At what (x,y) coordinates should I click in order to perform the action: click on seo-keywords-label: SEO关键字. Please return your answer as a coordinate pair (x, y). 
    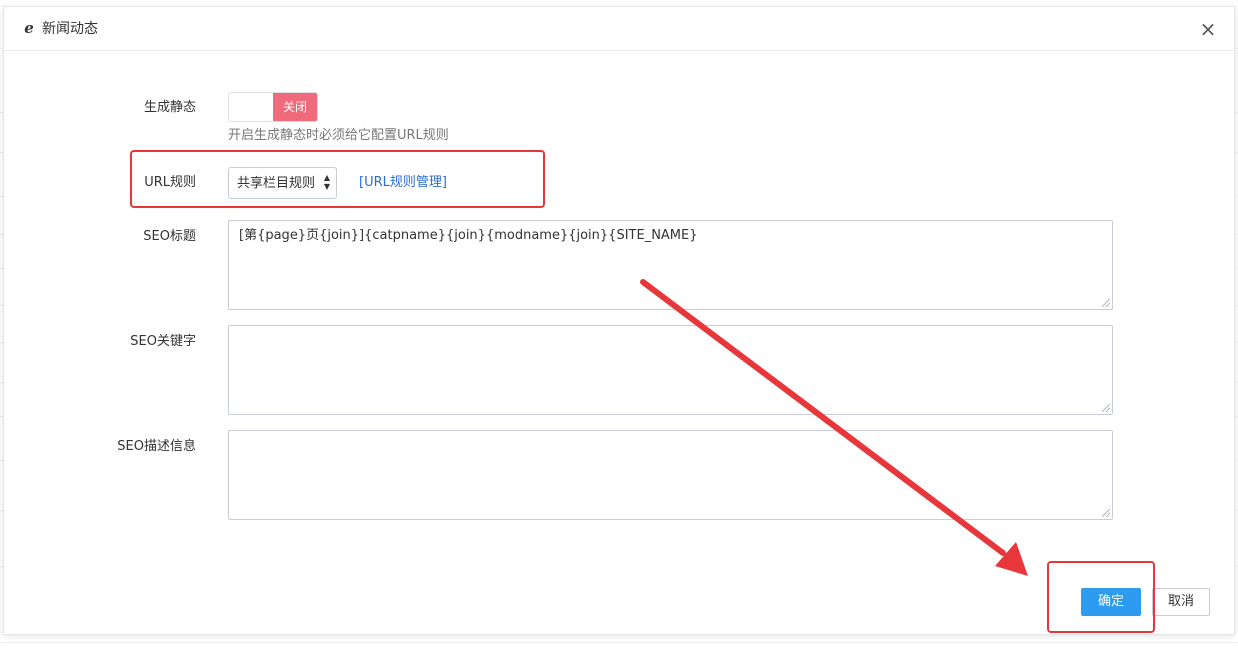
    Looking at the image, I should click on (163, 341).